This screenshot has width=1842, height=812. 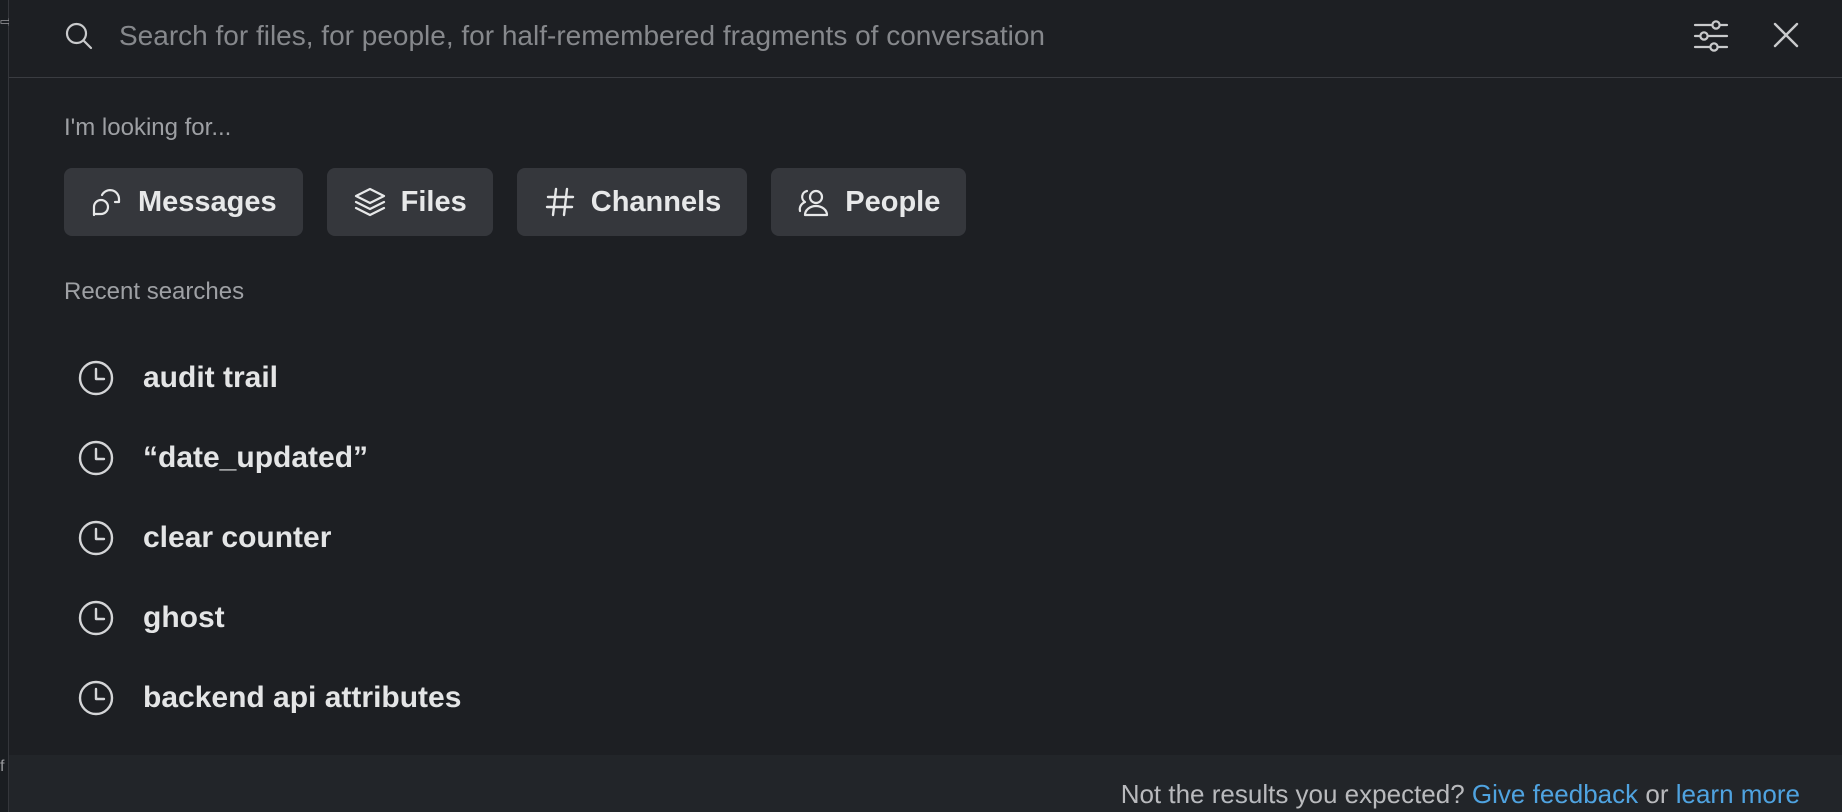 I want to click on people-chip: People, so click(x=869, y=202).